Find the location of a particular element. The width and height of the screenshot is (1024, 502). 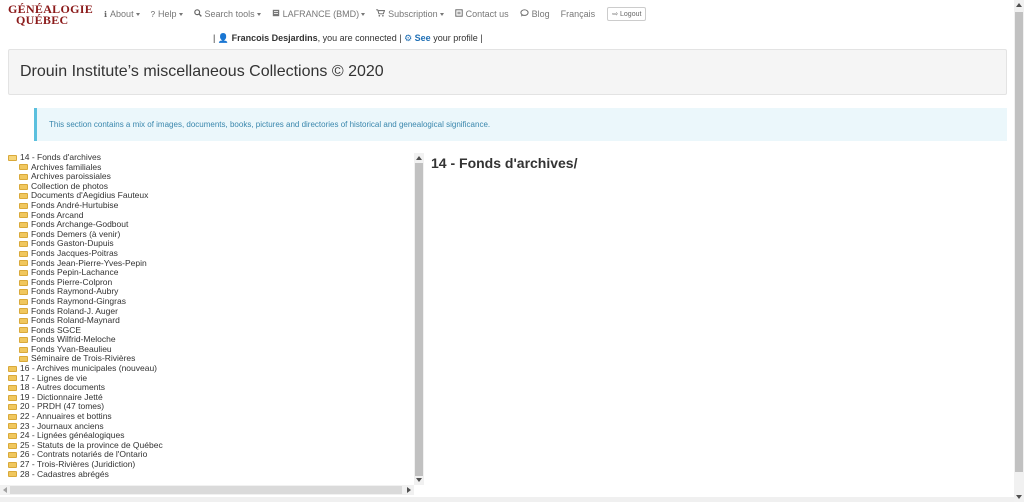

search-icon is located at coordinates (197, 14).